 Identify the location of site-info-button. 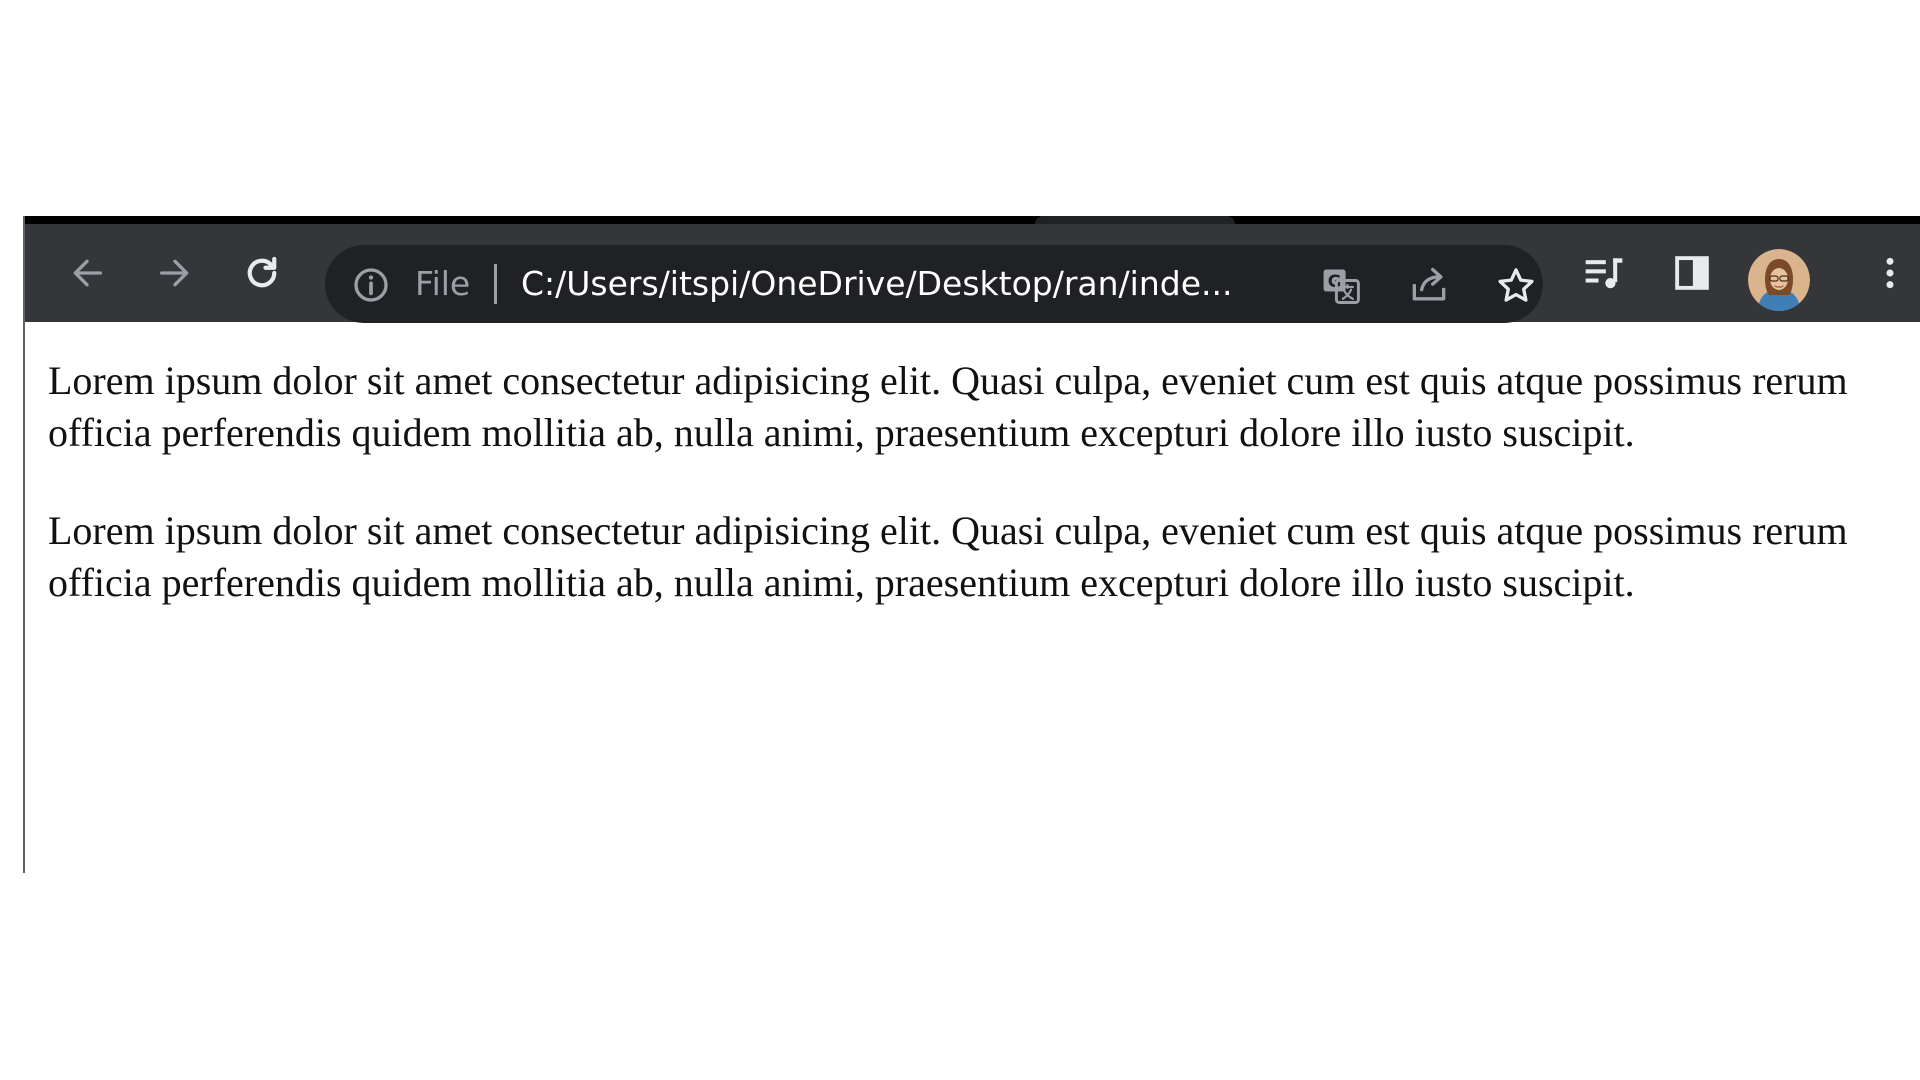
(371, 285).